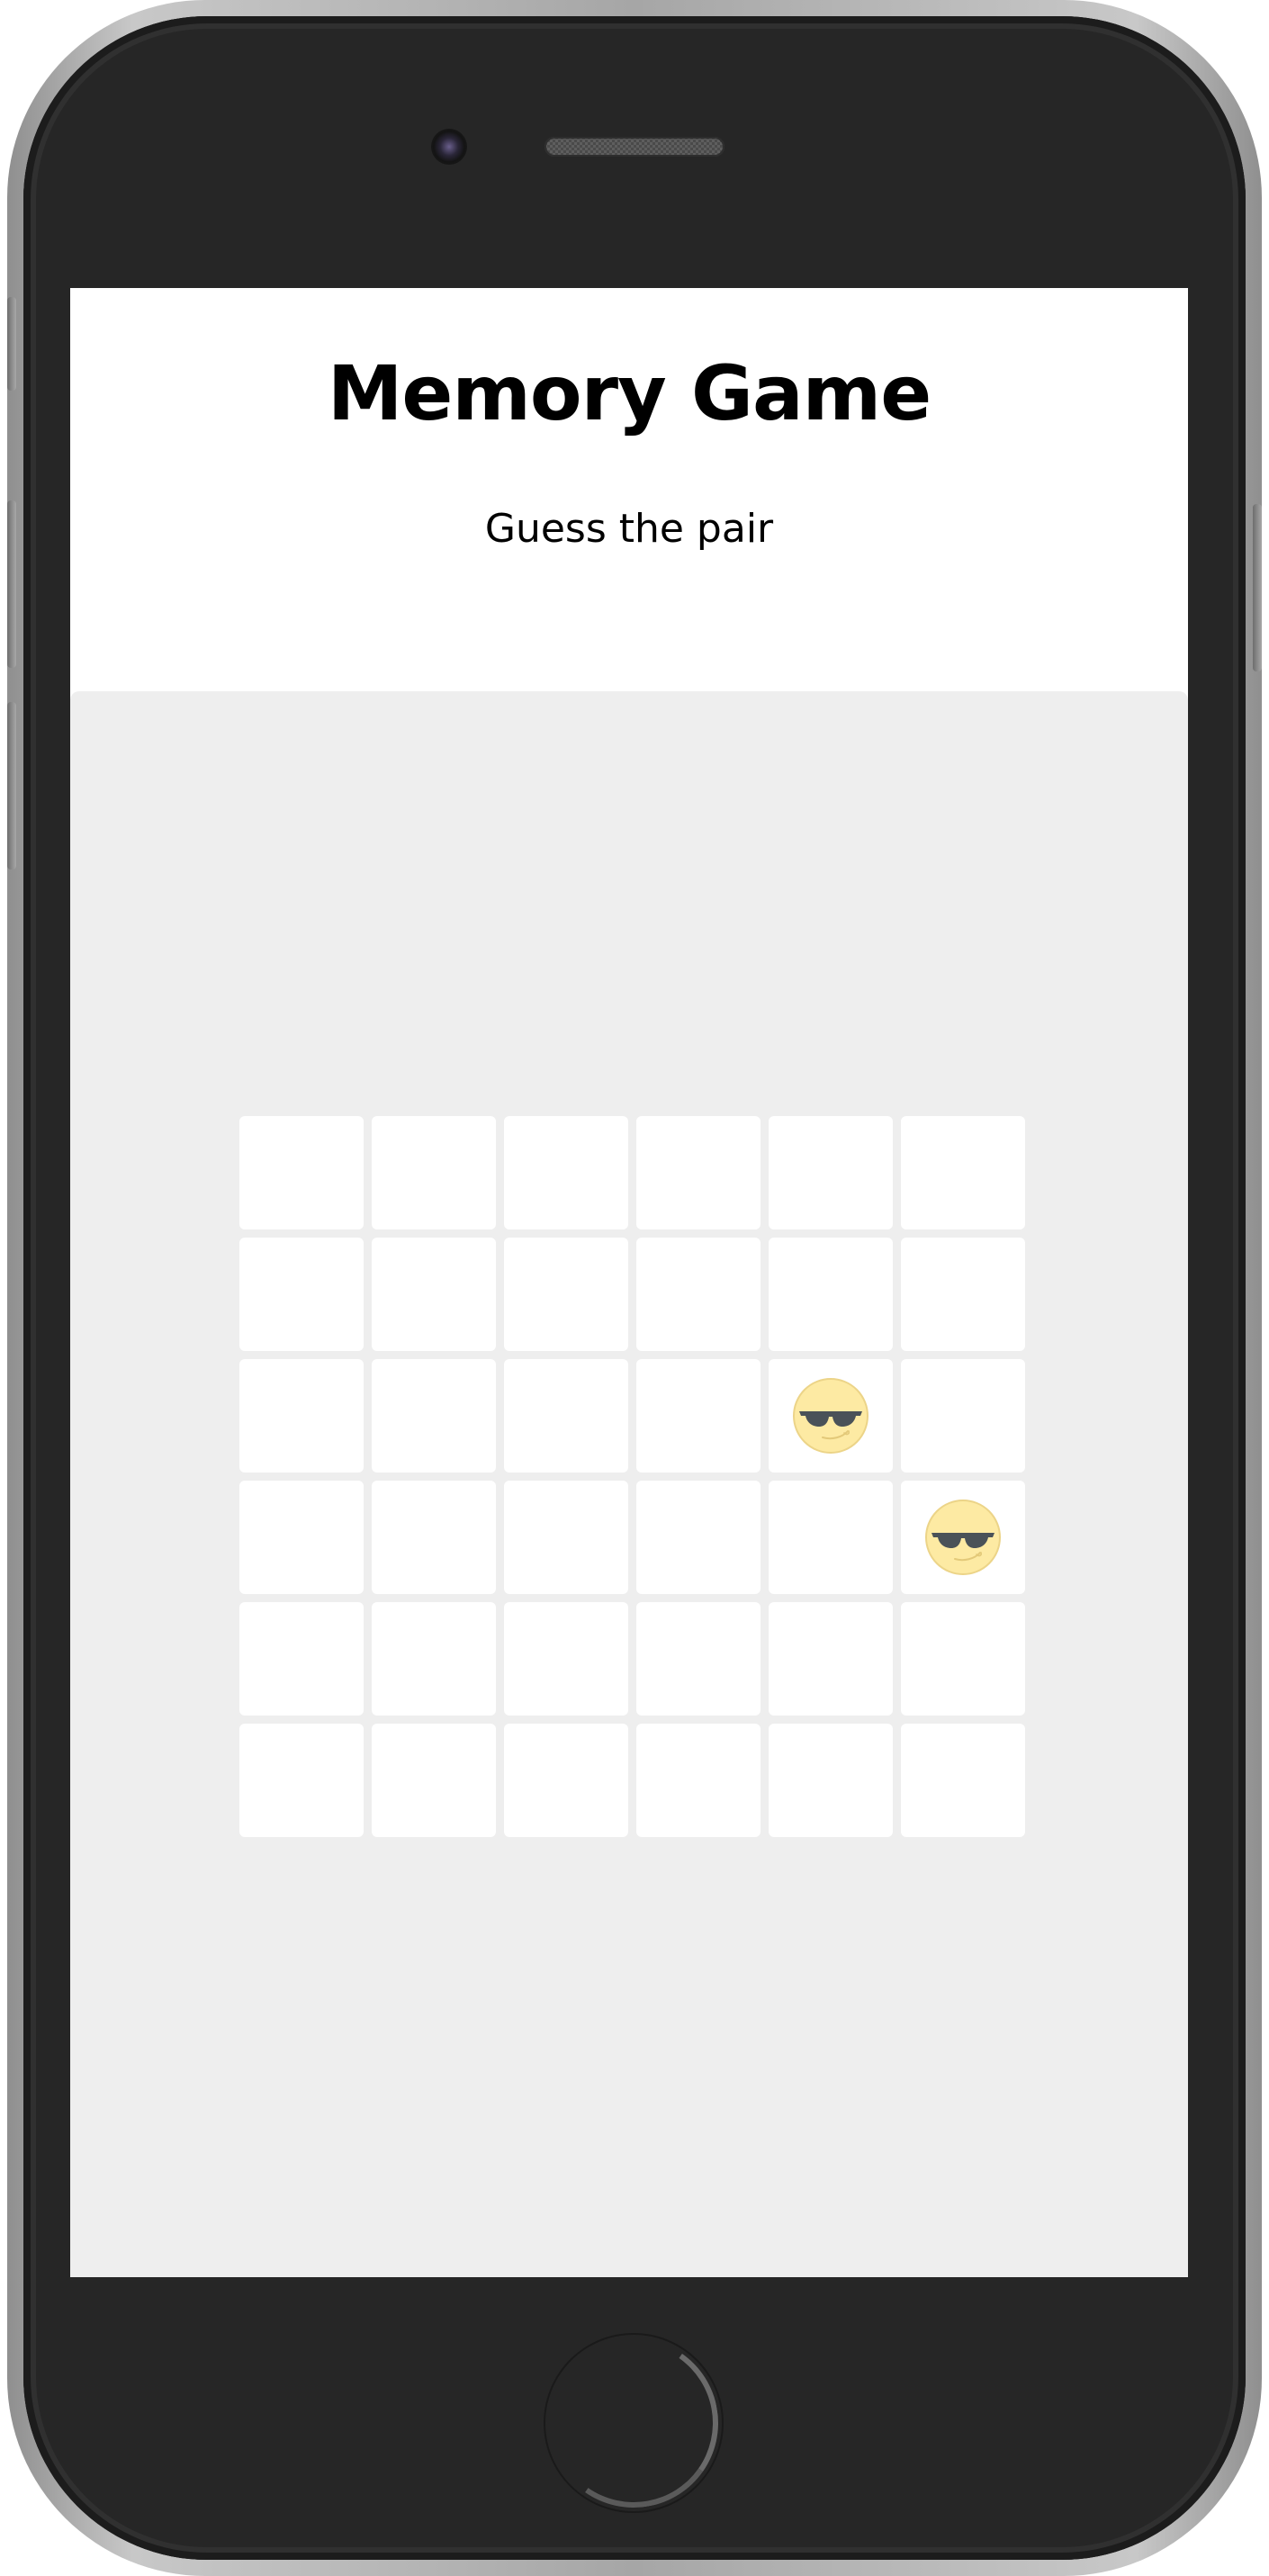  I want to click on page-subtitle: Guess the pair, so click(629, 529).